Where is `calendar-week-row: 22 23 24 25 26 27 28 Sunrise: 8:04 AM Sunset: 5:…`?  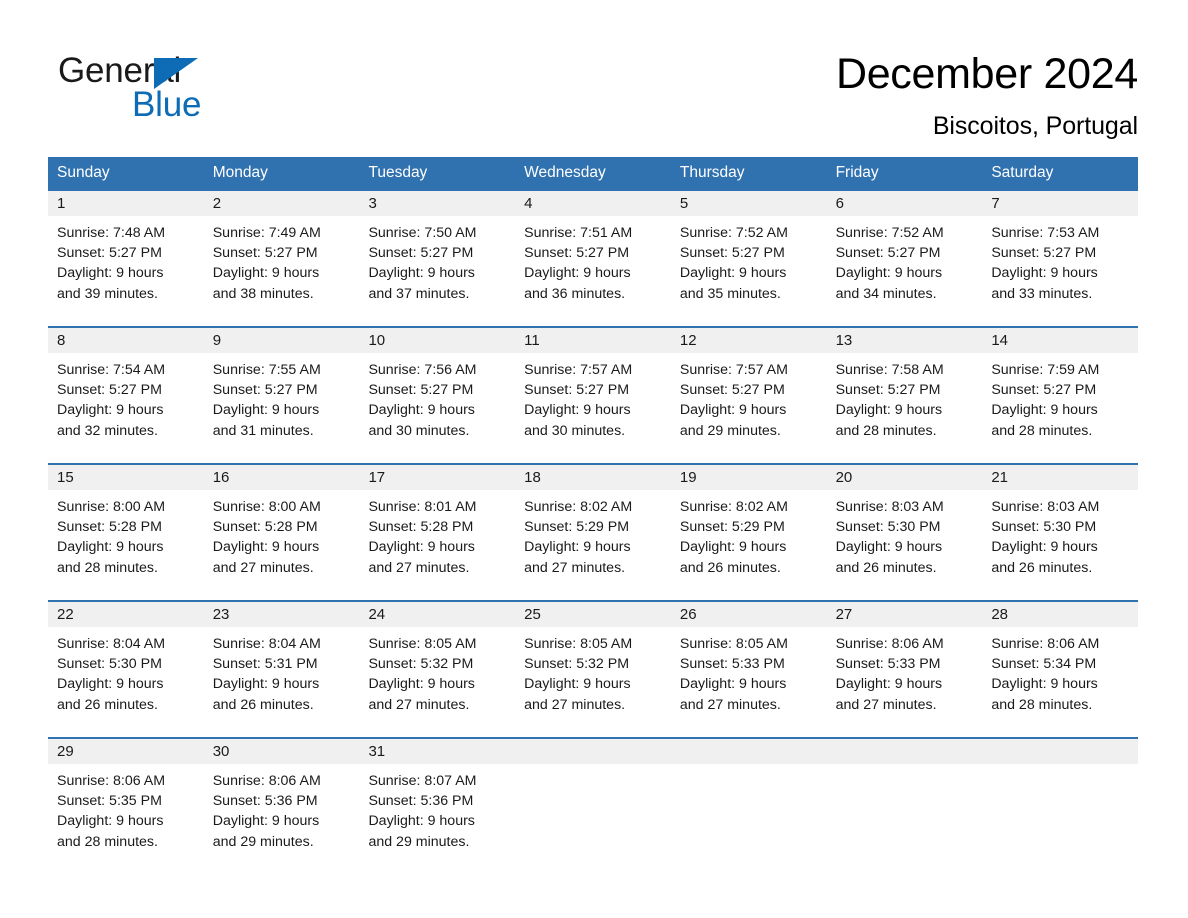 calendar-week-row: 22 23 24 25 26 27 28 Sunrise: 8:04 AM Sunset: 5:… is located at coordinates (593, 663).